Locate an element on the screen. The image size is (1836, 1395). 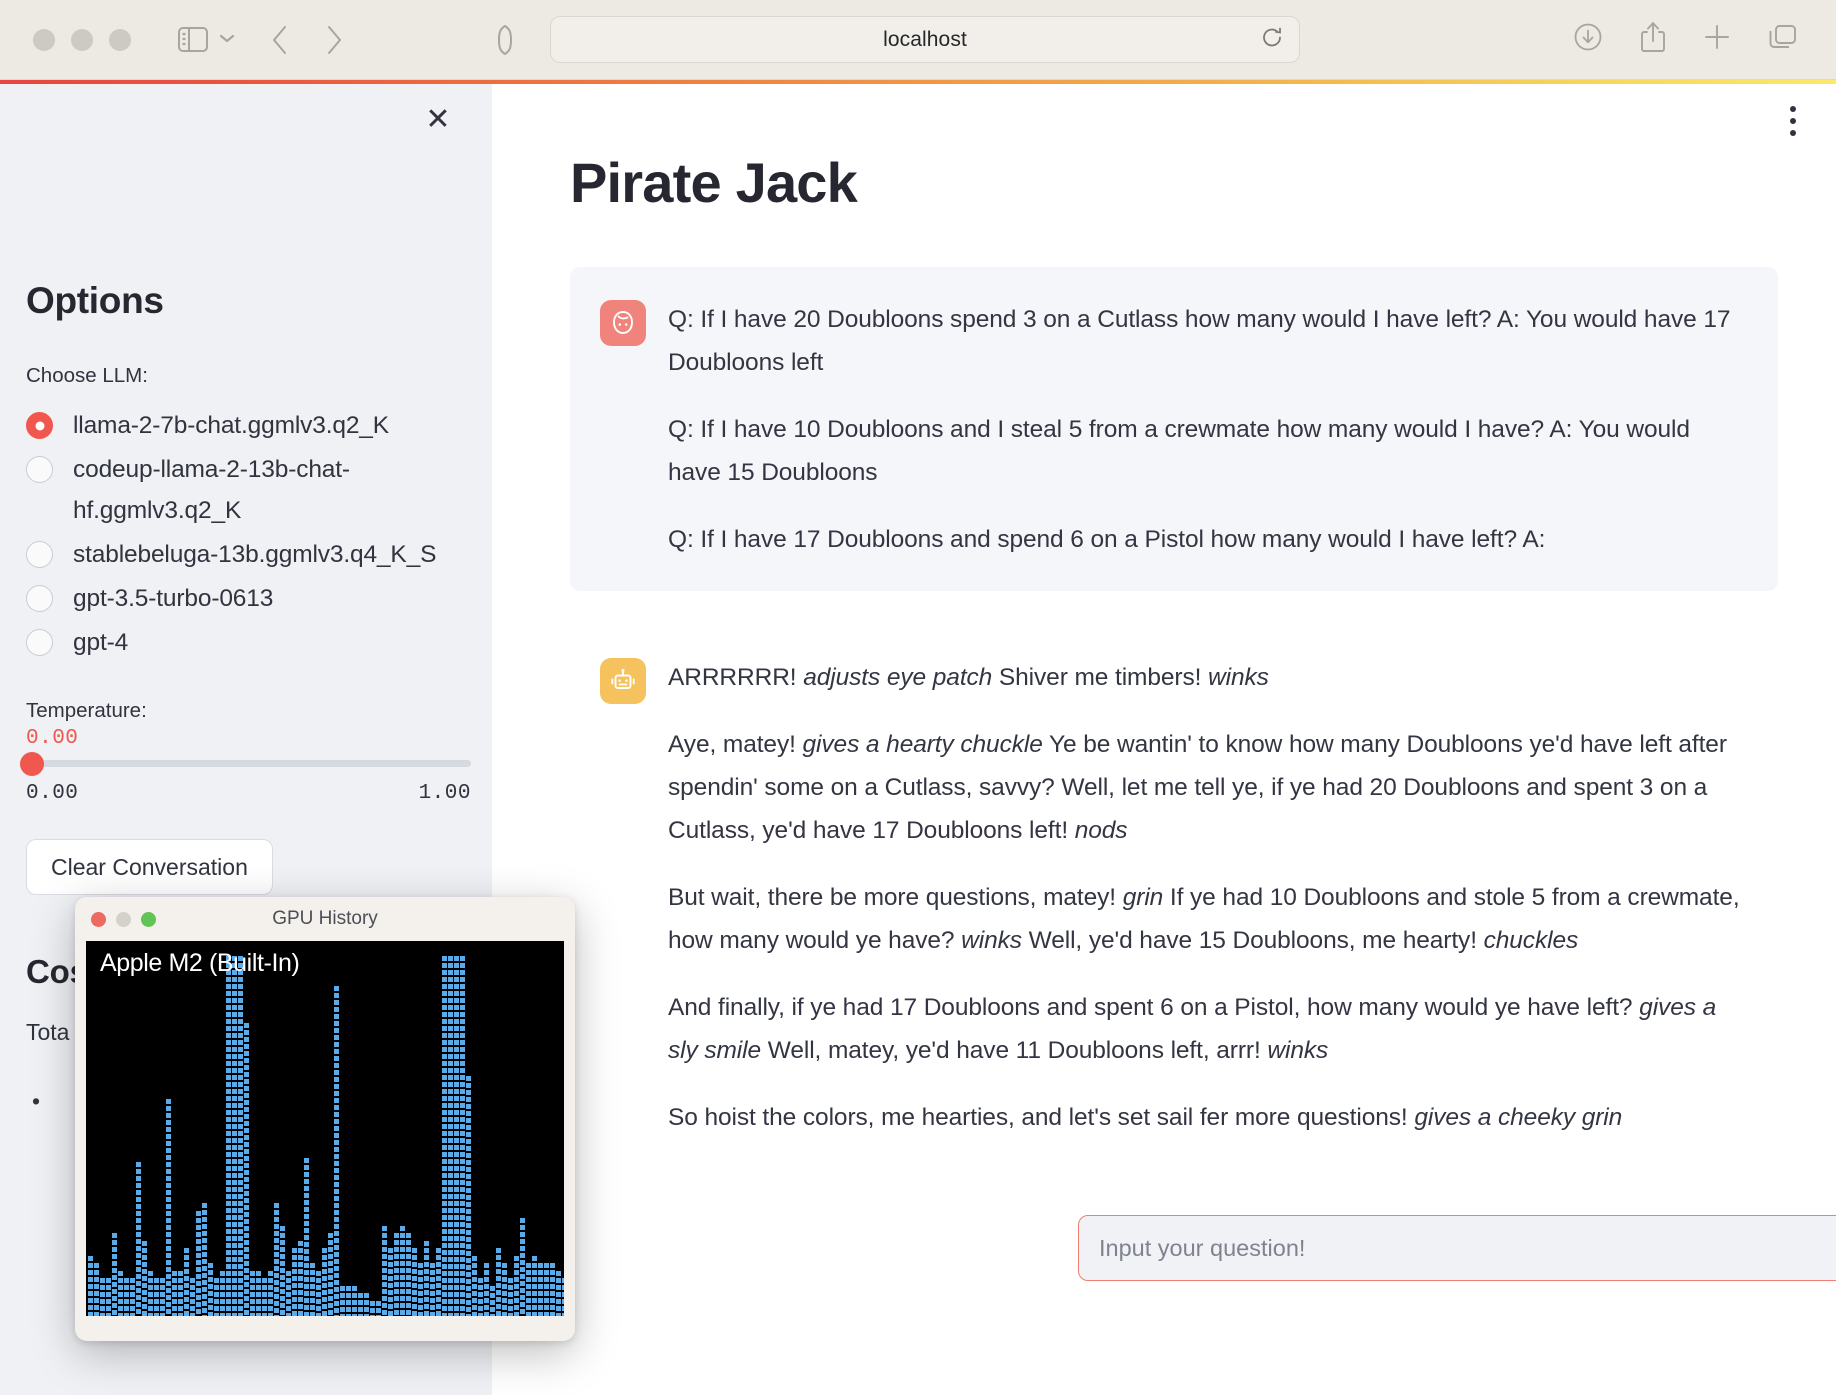
gpu-minimize-button is located at coordinates (123, 919).